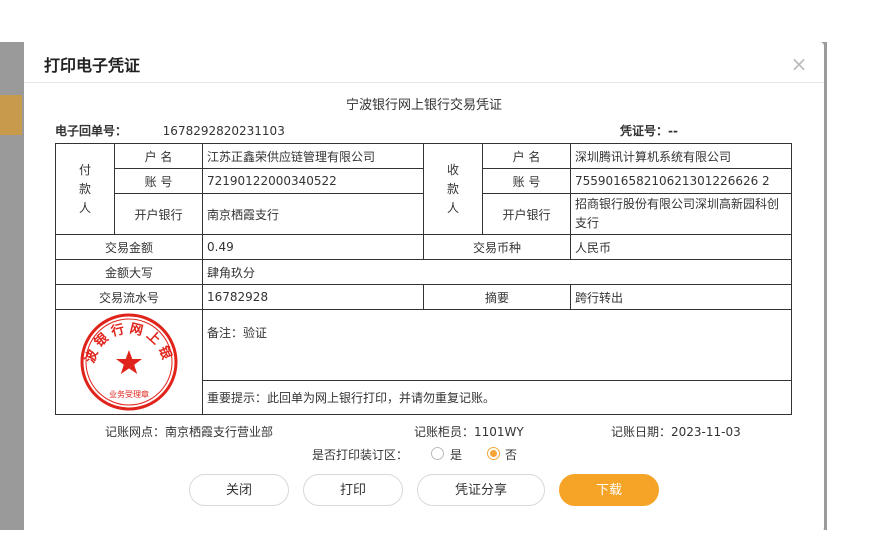  Describe the element at coordinates (456, 454) in the screenshot. I see `radio-yes-label: 是` at that location.